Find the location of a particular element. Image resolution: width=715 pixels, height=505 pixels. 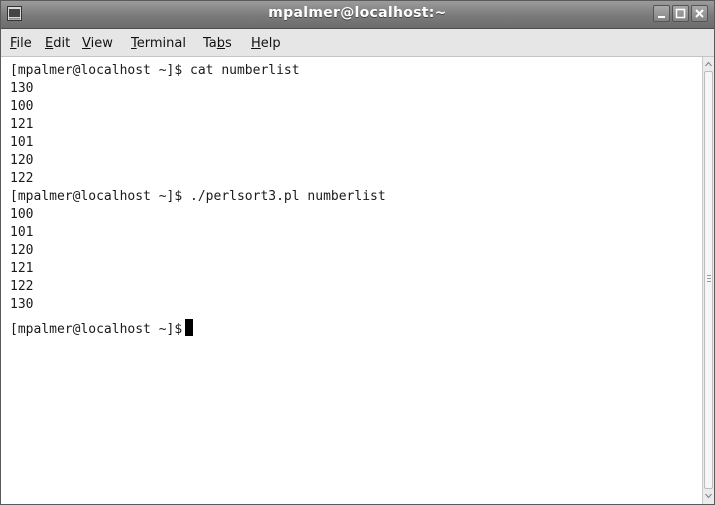

scrollbar-thumb is located at coordinates (708, 280).